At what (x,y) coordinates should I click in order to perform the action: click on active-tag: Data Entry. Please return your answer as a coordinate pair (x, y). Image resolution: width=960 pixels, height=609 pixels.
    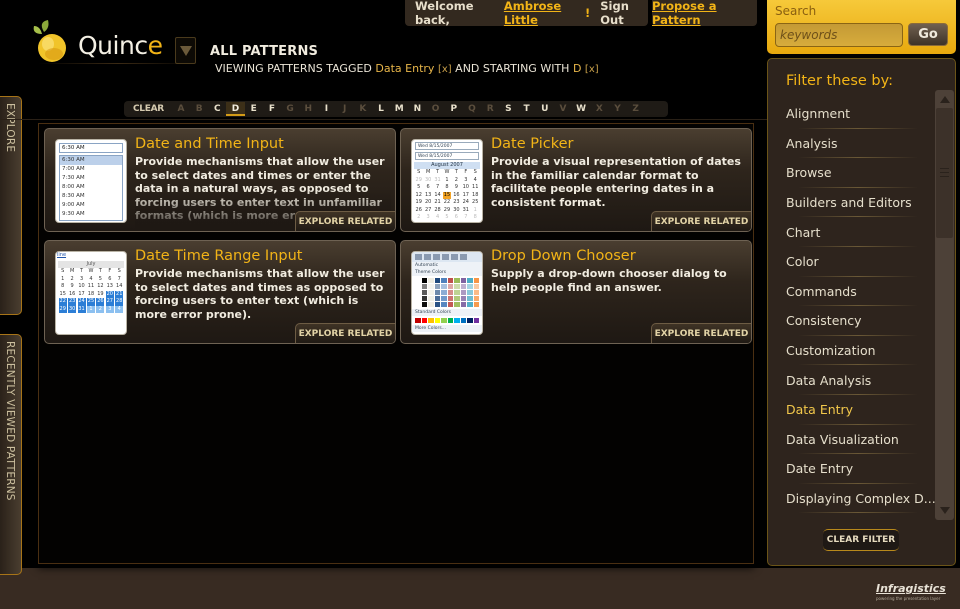
    Looking at the image, I should click on (405, 68).